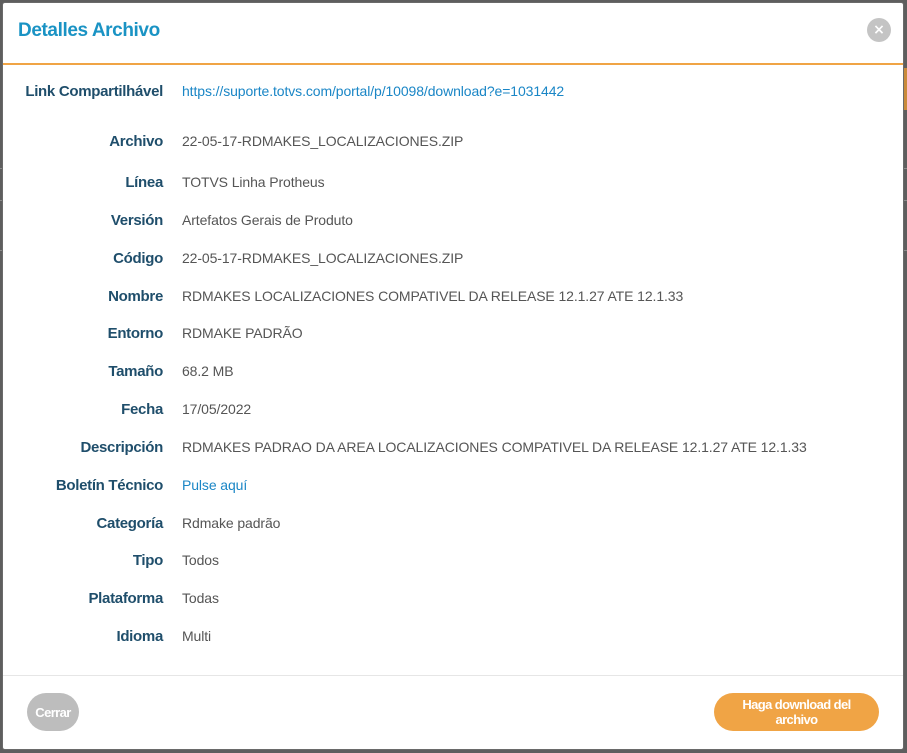  Describe the element at coordinates (139, 636) in the screenshot. I see `detail-label: Idioma` at that location.